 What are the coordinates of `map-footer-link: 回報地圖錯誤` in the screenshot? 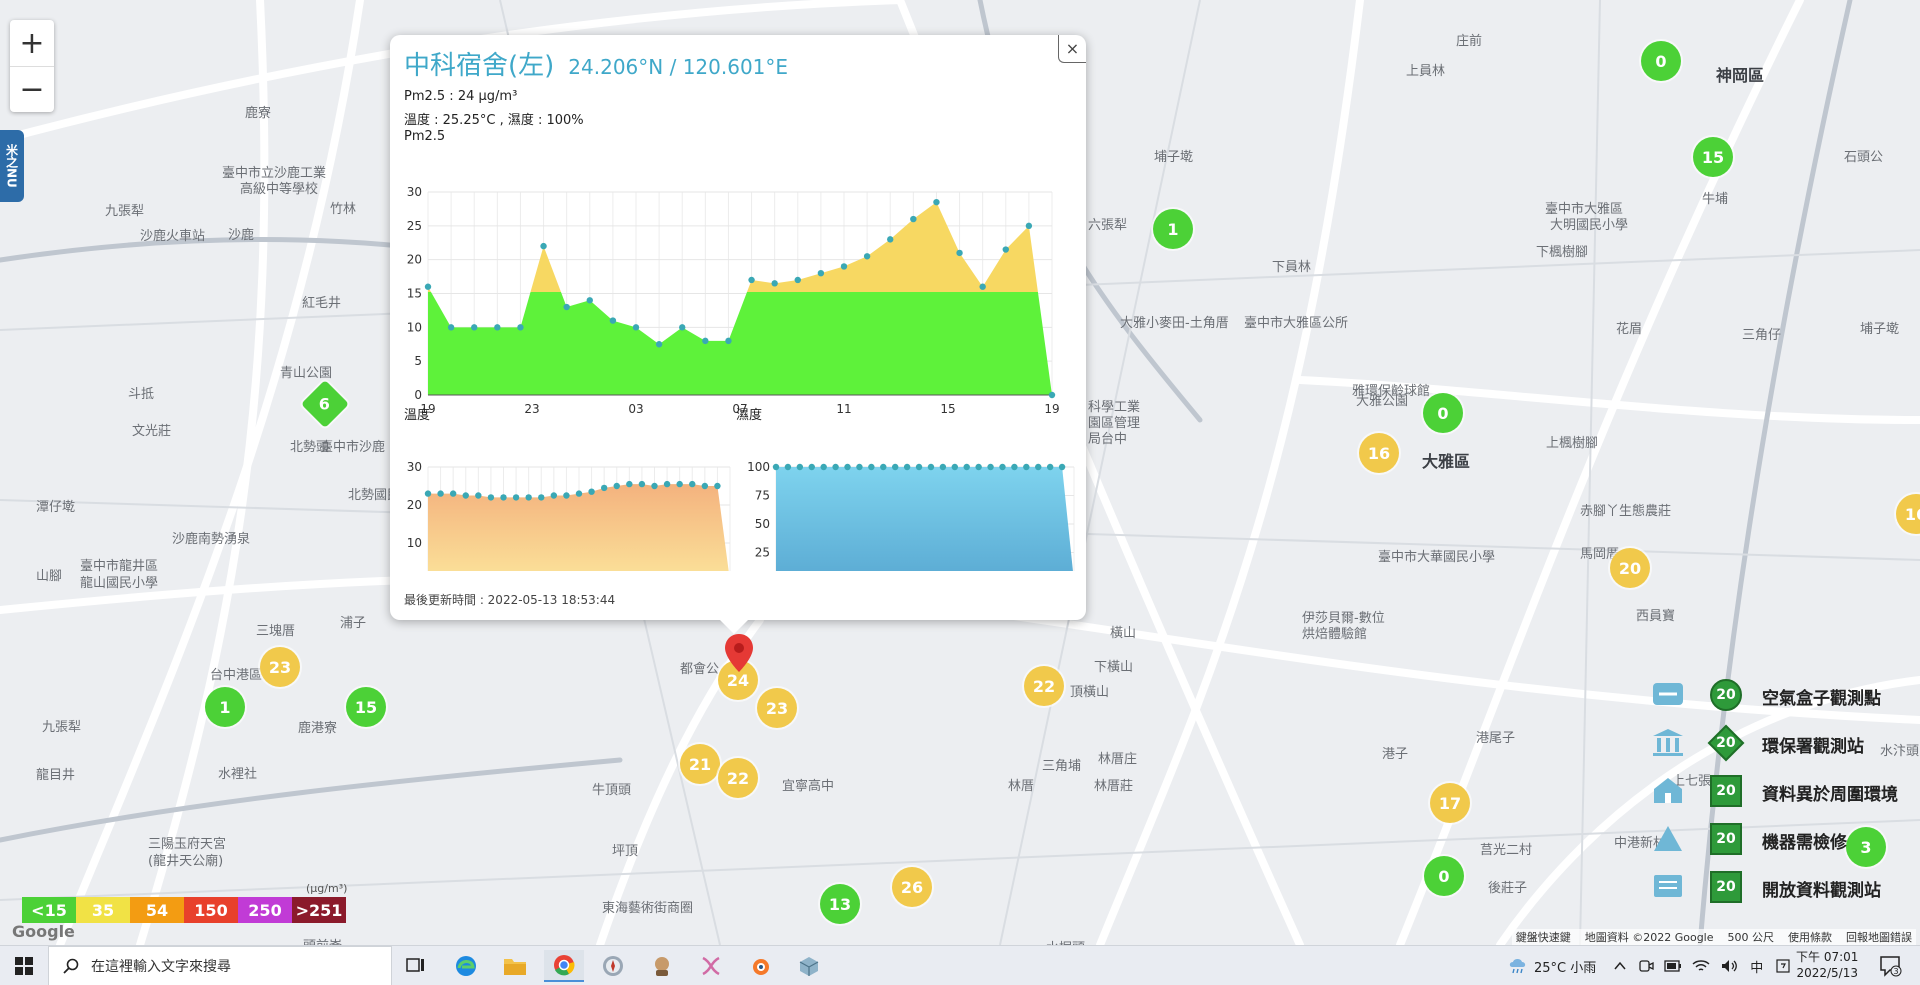 It's located at (1879, 937).